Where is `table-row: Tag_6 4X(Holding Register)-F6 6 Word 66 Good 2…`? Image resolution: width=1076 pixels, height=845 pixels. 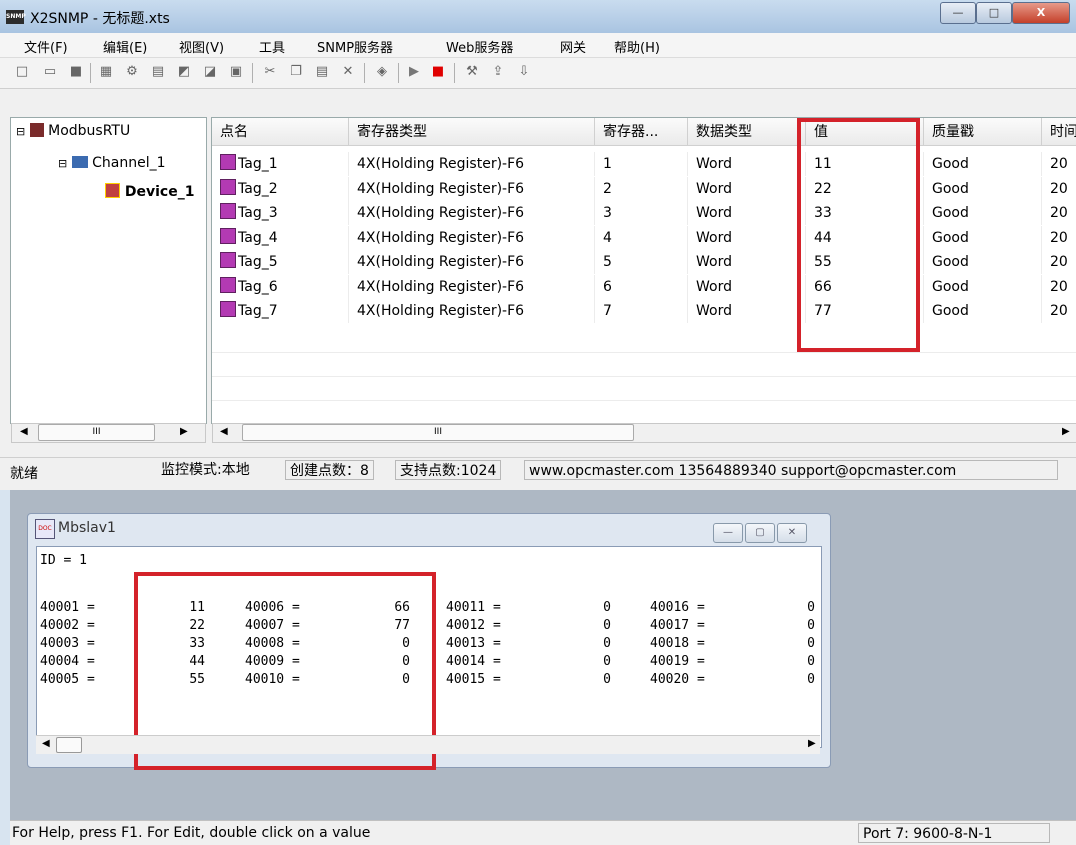 table-row: Tag_6 4X(Holding Register)-F6 6 Word 66 Good 2… is located at coordinates (644, 286).